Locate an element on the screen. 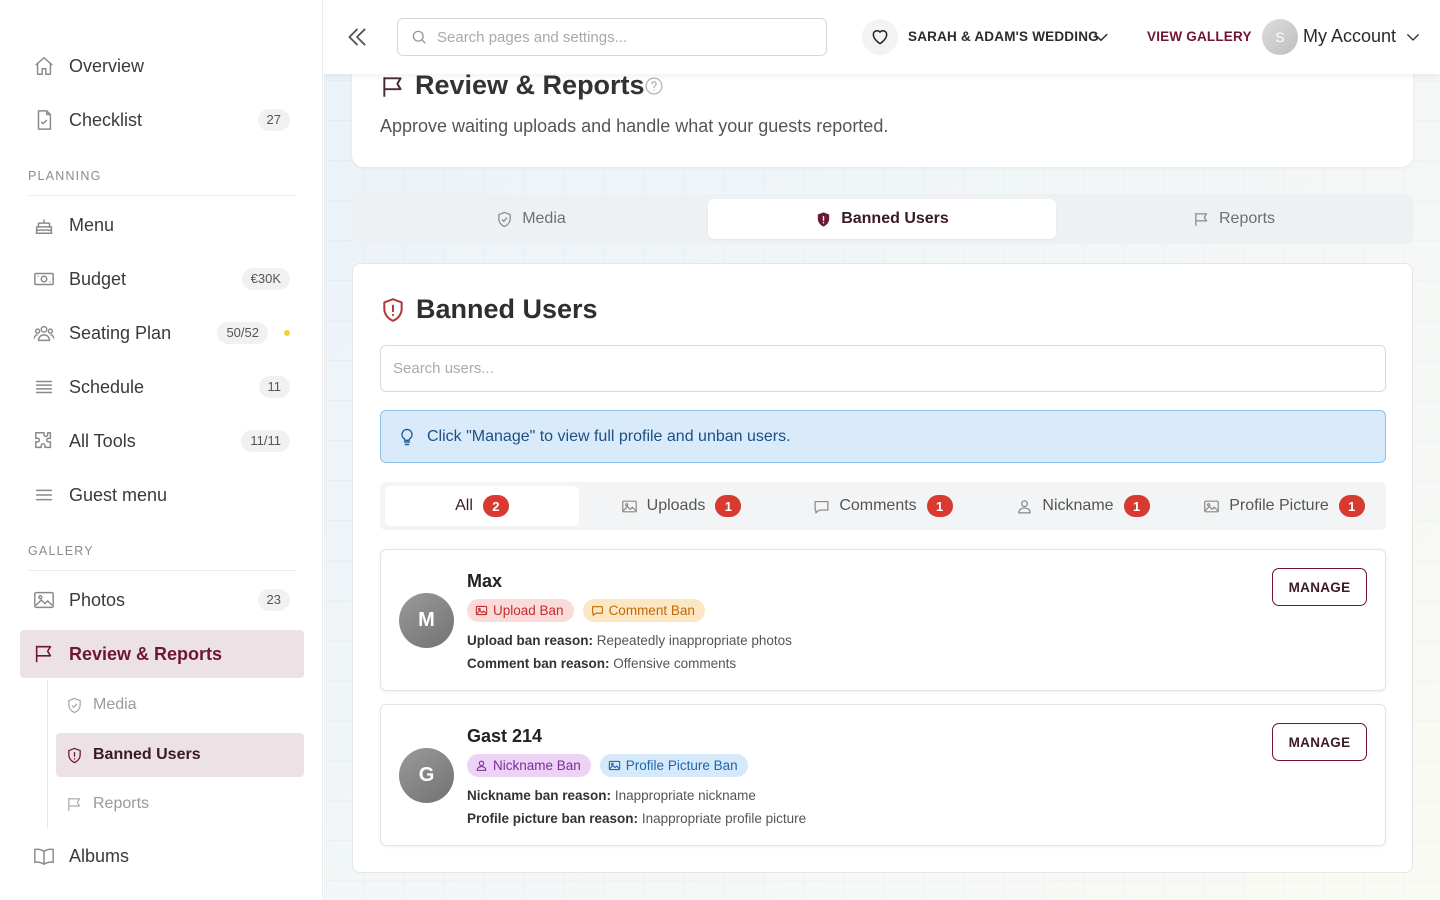 The width and height of the screenshot is (1440, 900). sidebar-item-label: Guest menu is located at coordinates (118, 494).